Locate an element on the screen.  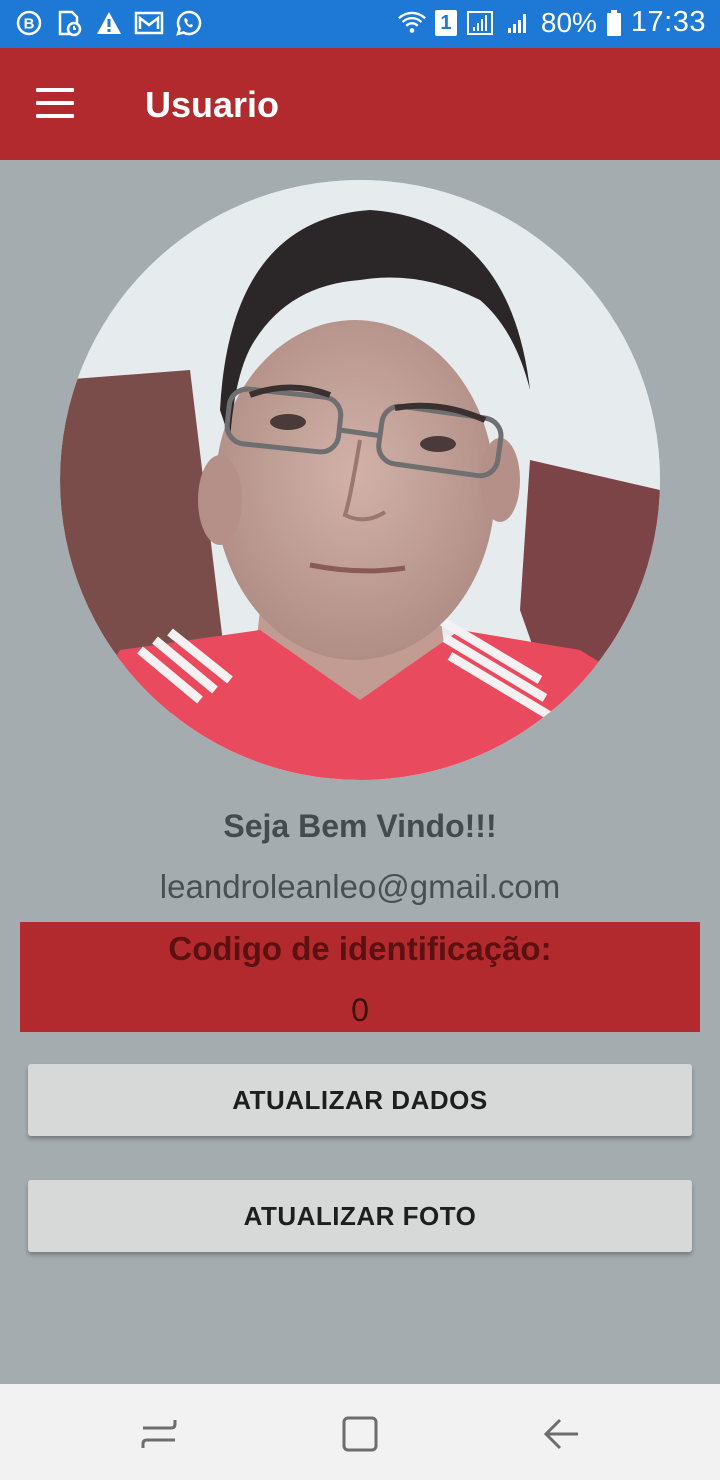
signal-2-icon is located at coordinates (518, 23).